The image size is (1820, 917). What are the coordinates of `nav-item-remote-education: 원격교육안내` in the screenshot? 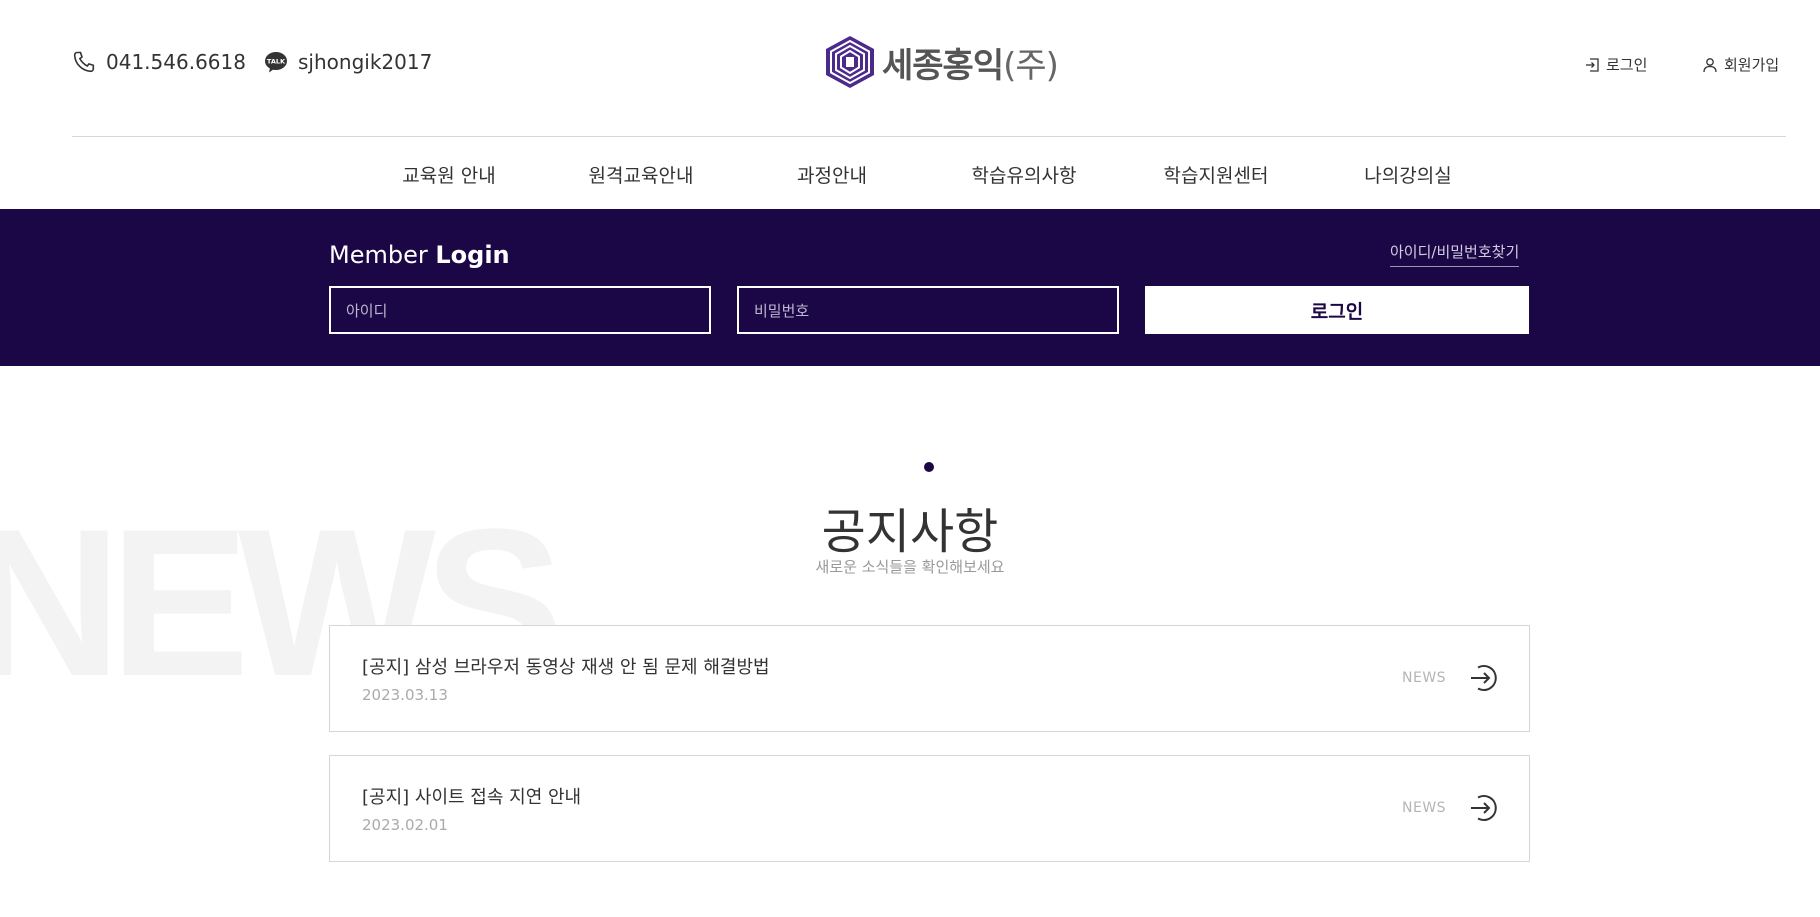 It's located at (641, 174).